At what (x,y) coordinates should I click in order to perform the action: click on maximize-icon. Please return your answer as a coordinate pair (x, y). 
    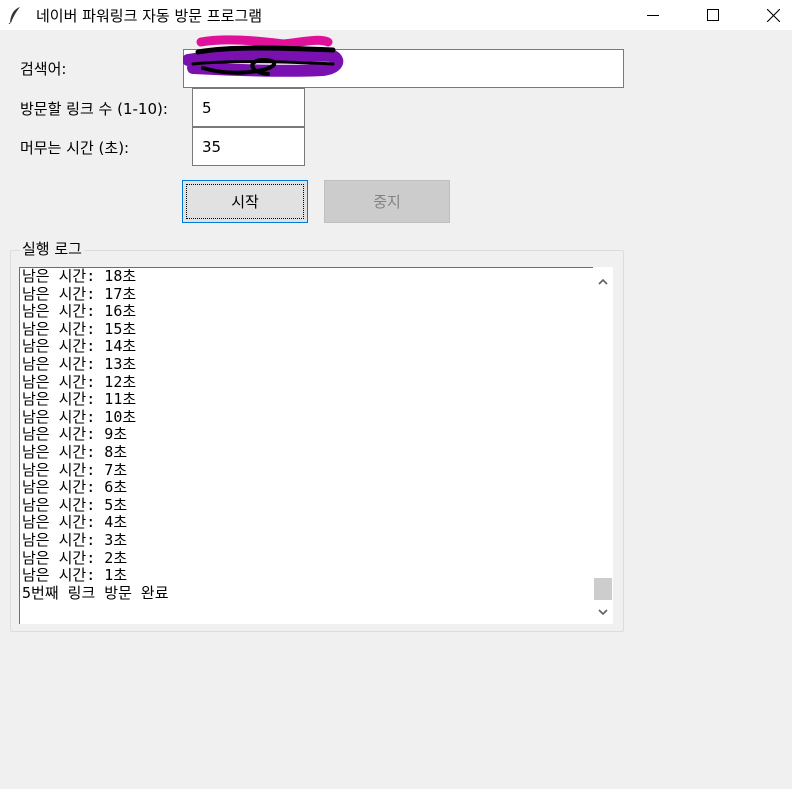
    Looking at the image, I should click on (713, 15).